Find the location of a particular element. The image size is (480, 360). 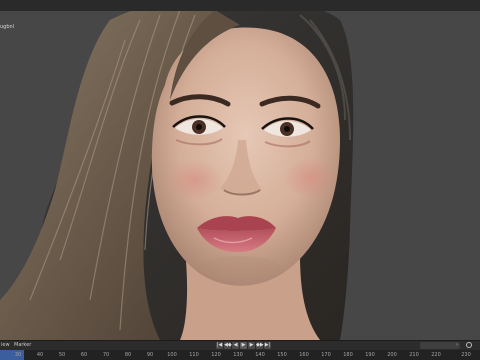

clock-icon is located at coordinates (469, 345).